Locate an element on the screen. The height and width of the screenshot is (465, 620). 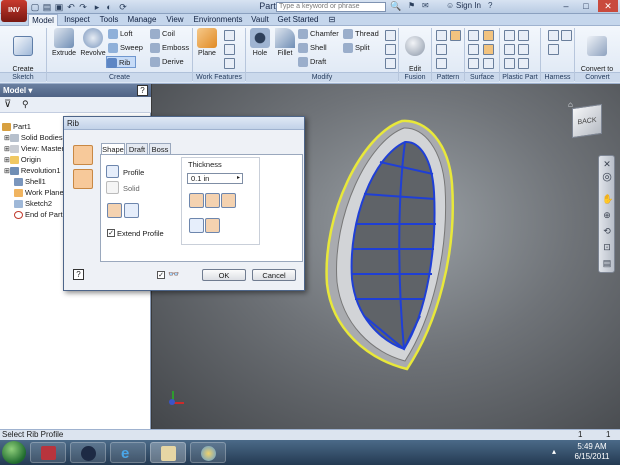
thickness-side-one-icon is located at coordinates (196, 200).